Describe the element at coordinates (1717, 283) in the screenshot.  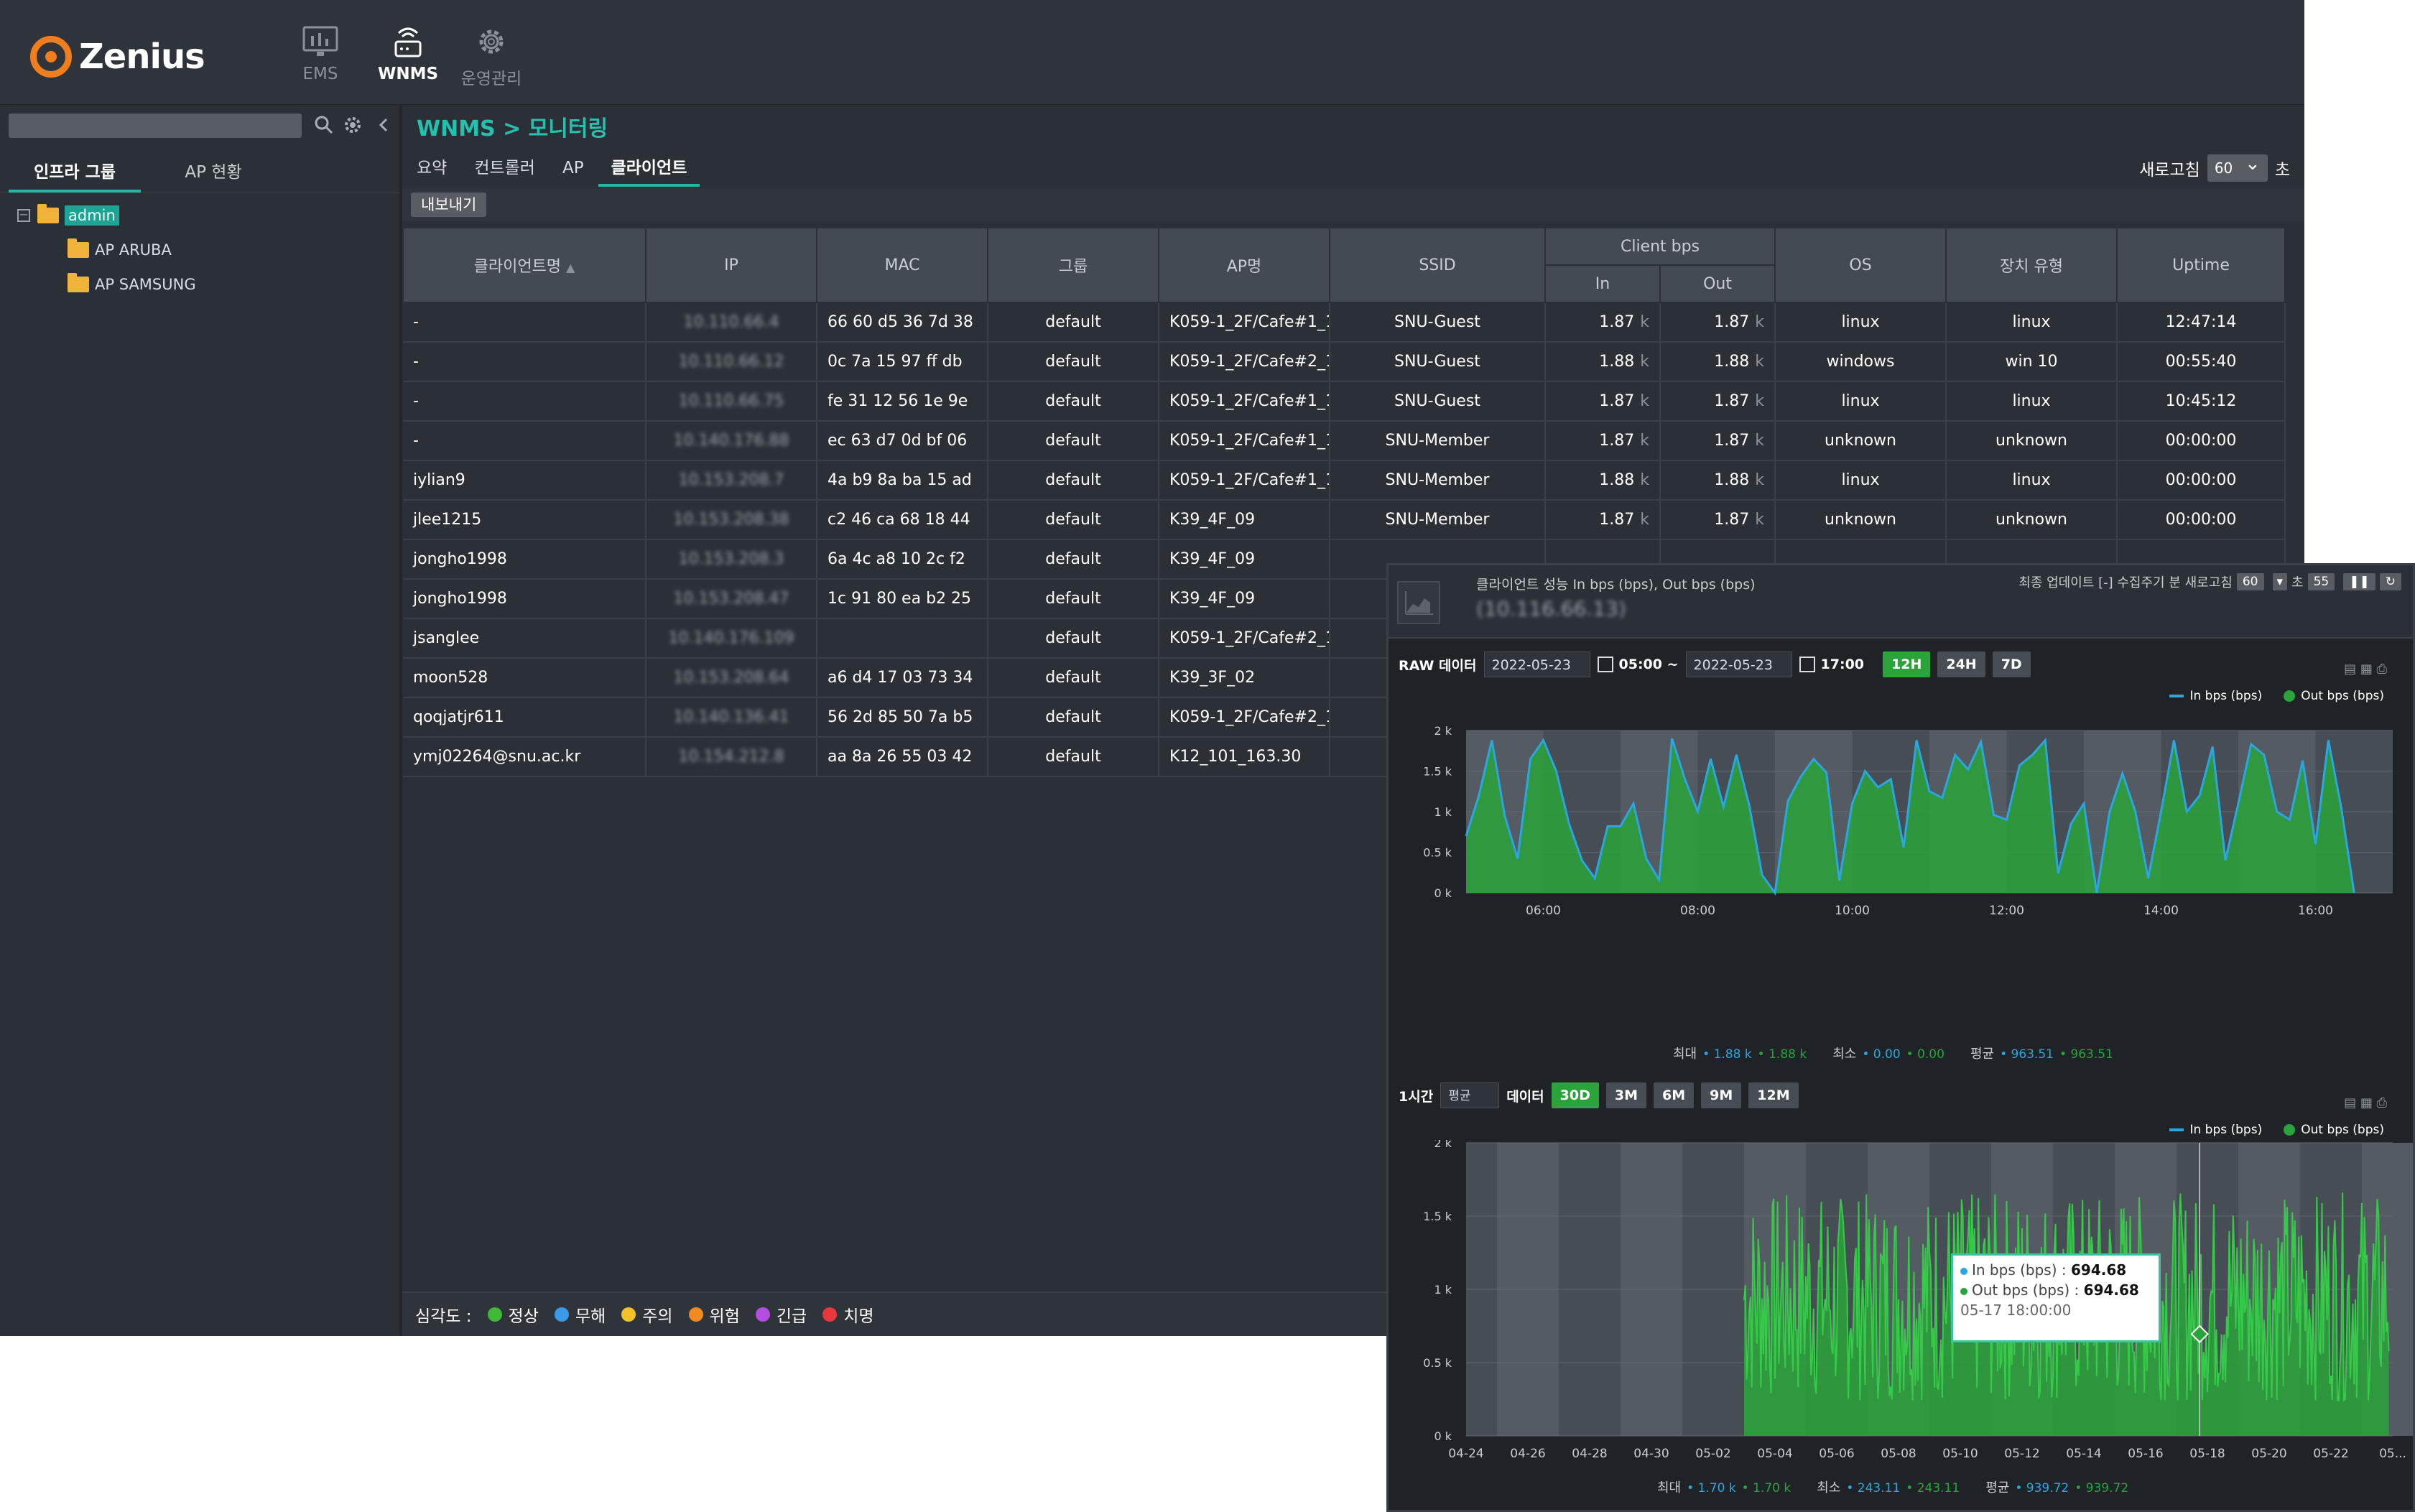
I see `col-out: Out` at that location.